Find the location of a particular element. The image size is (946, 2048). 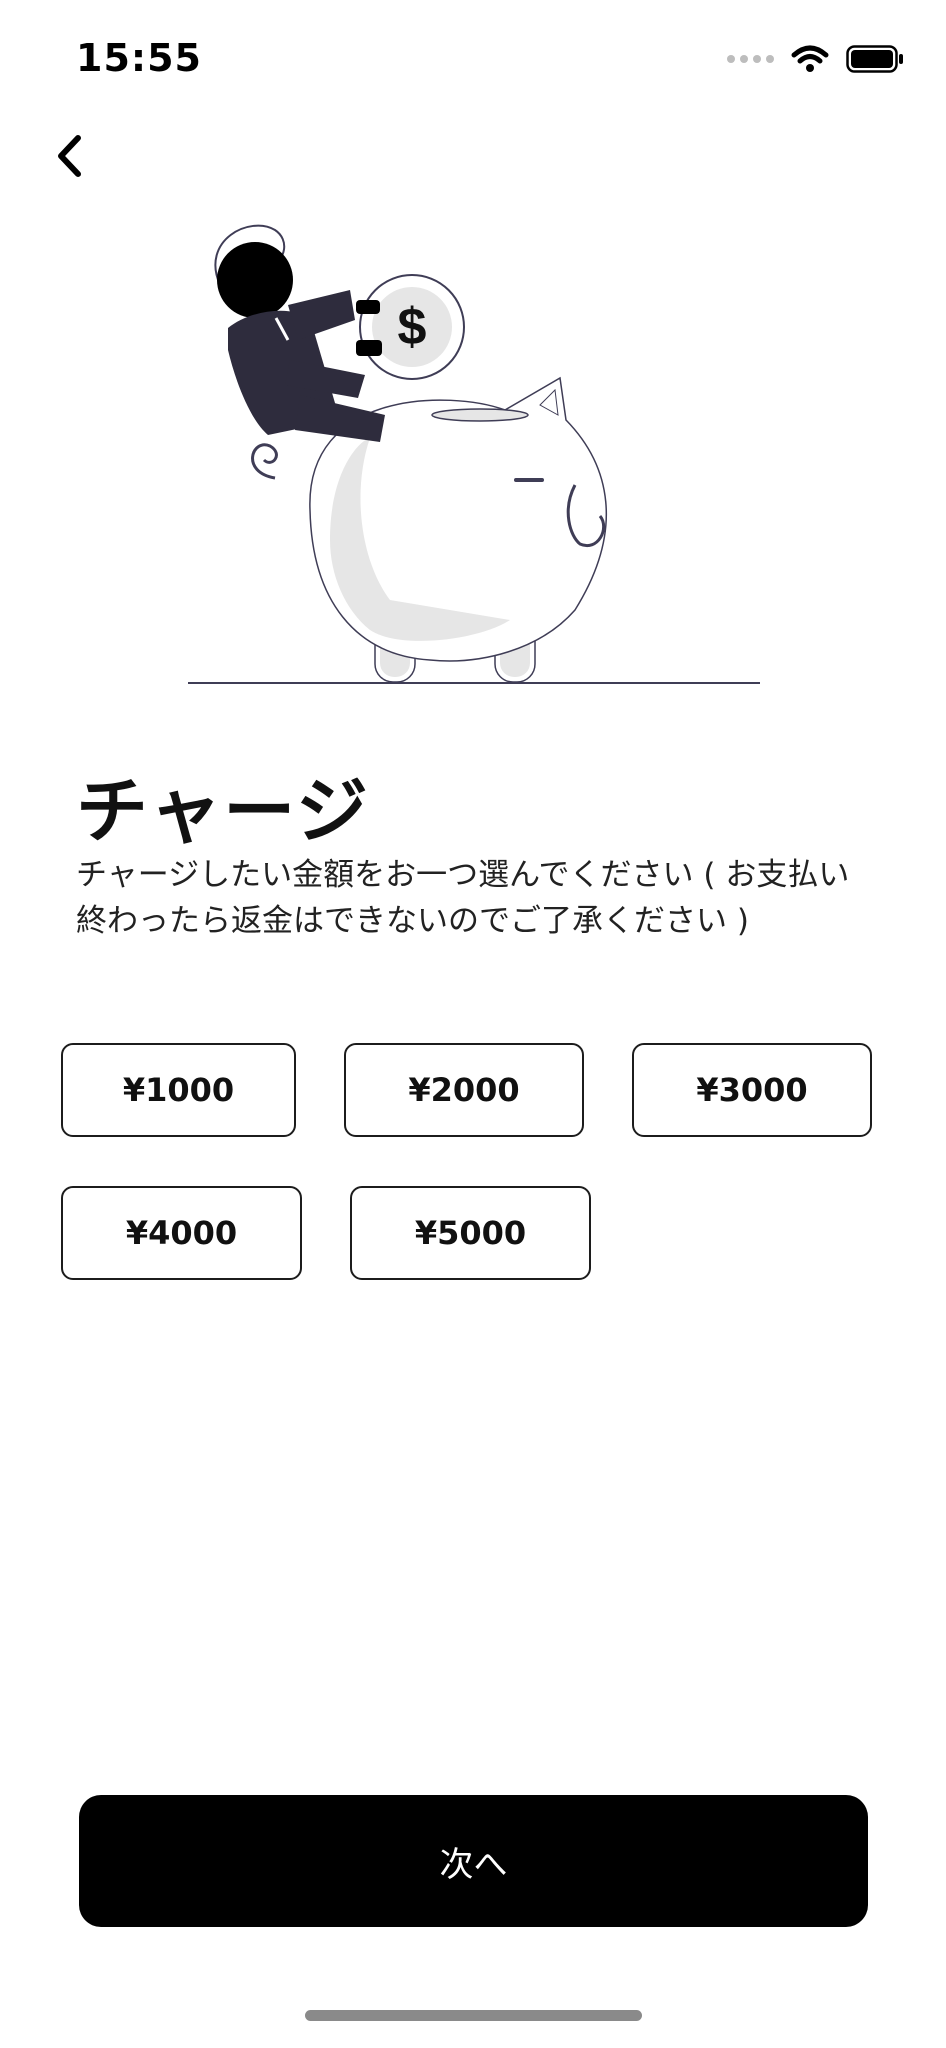

coin-dollar-symbol: $ is located at coordinates (412, 327).